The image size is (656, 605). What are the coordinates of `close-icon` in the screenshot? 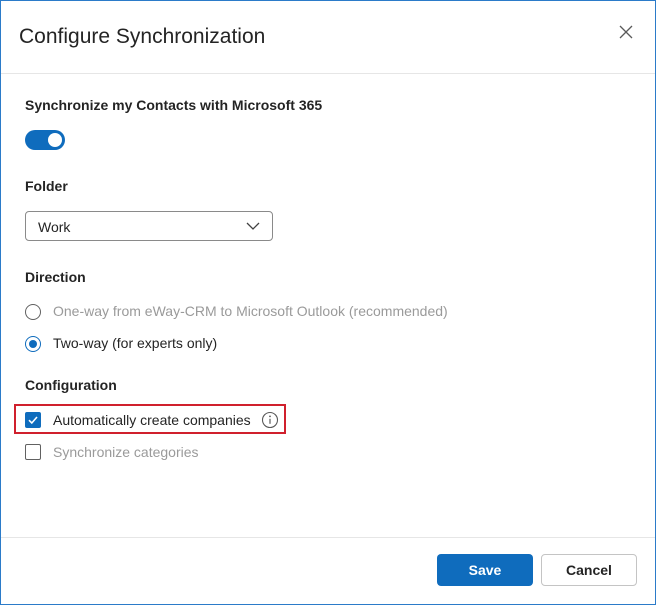 It's located at (626, 32).